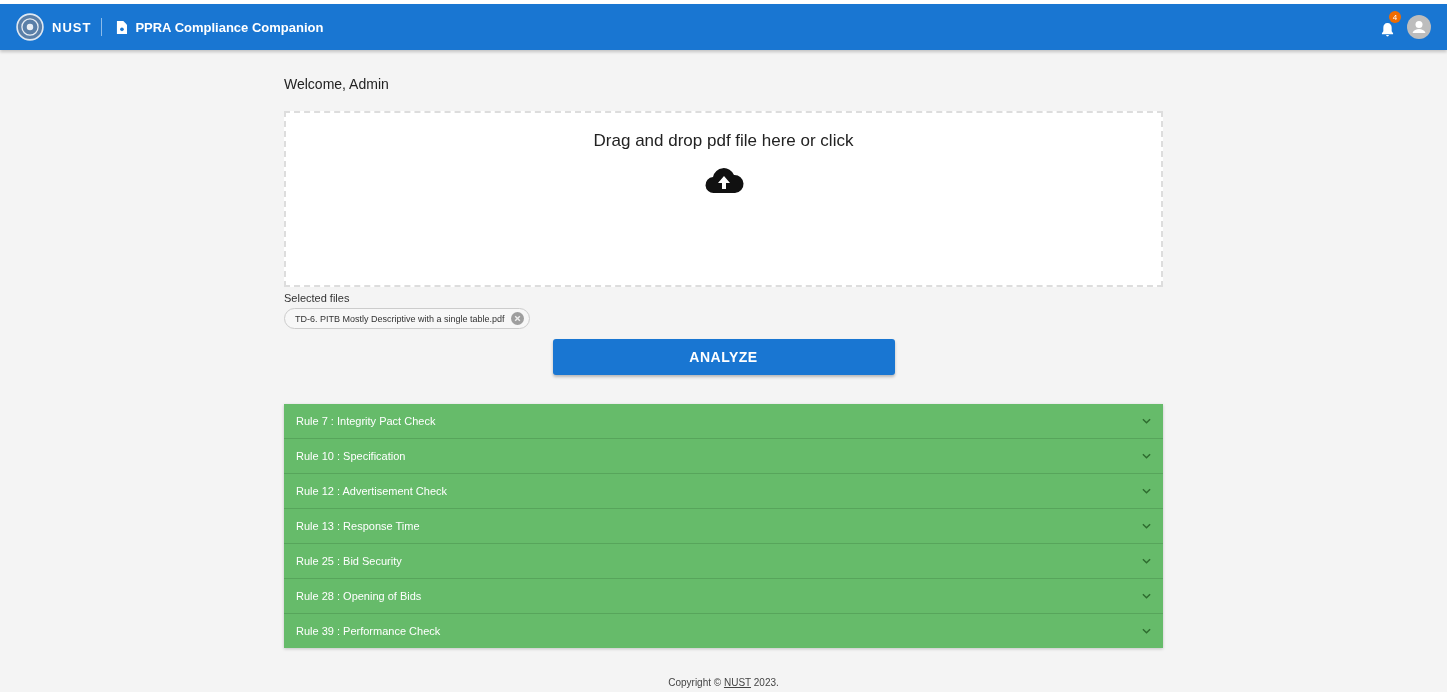  What do you see at coordinates (723, 561) in the screenshot?
I see `rule-accordion-header: Rule 25 : Bid Security` at bounding box center [723, 561].